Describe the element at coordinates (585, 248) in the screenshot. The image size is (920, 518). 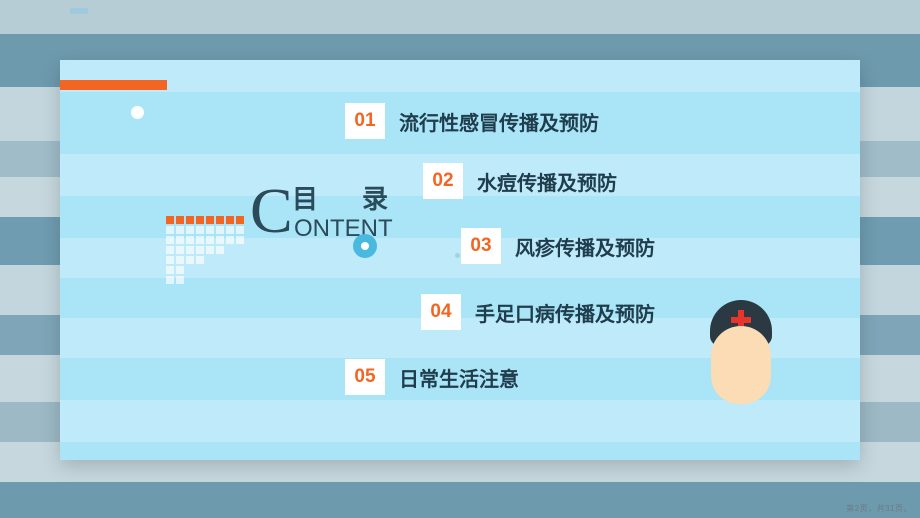
I see `item-label: 风疹传播及预防` at that location.